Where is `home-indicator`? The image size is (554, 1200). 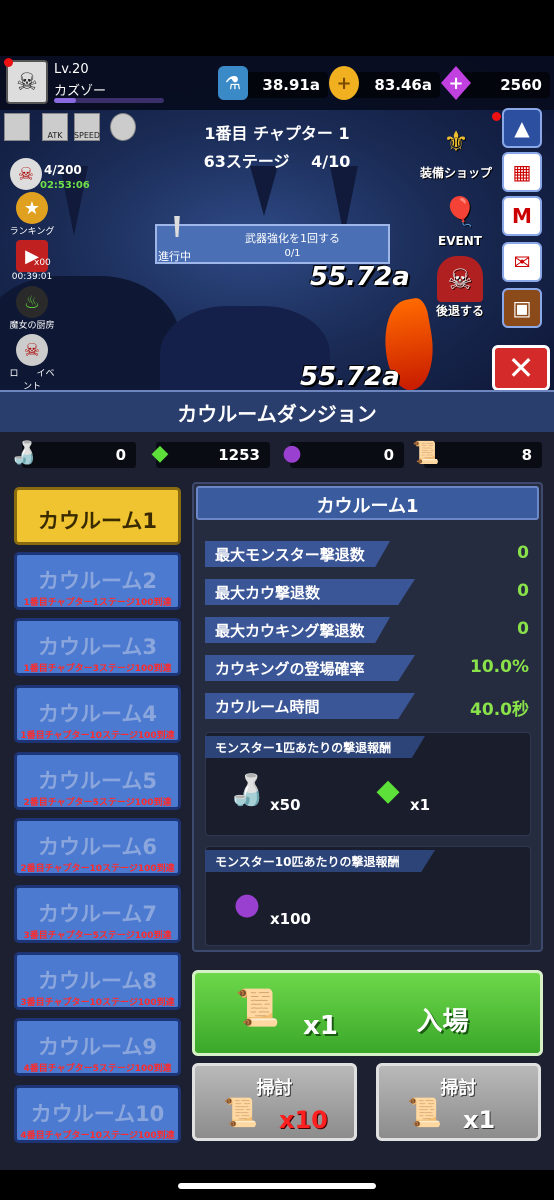 home-indicator is located at coordinates (277, 1186).